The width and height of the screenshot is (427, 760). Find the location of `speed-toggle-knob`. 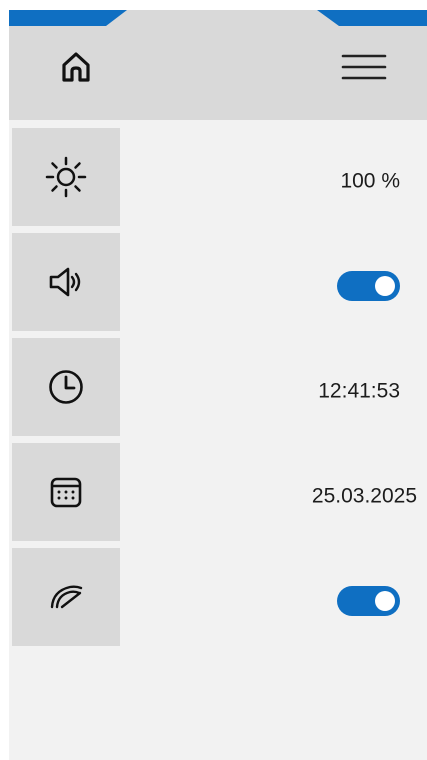

speed-toggle-knob is located at coordinates (385, 600).